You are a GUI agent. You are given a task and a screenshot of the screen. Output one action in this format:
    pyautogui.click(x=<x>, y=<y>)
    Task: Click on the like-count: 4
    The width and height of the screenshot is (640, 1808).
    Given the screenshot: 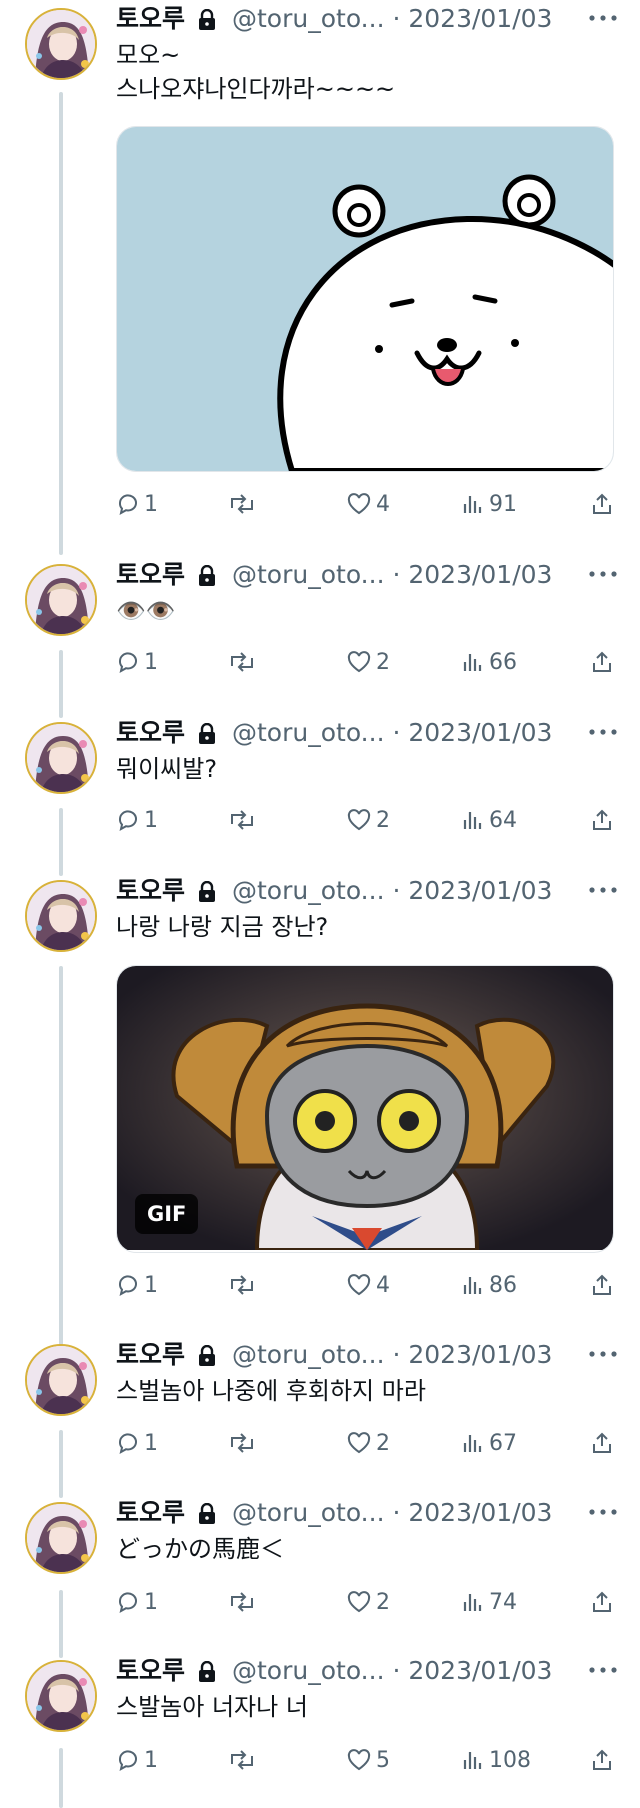 What is the action you would take?
    pyautogui.click(x=383, y=1285)
    